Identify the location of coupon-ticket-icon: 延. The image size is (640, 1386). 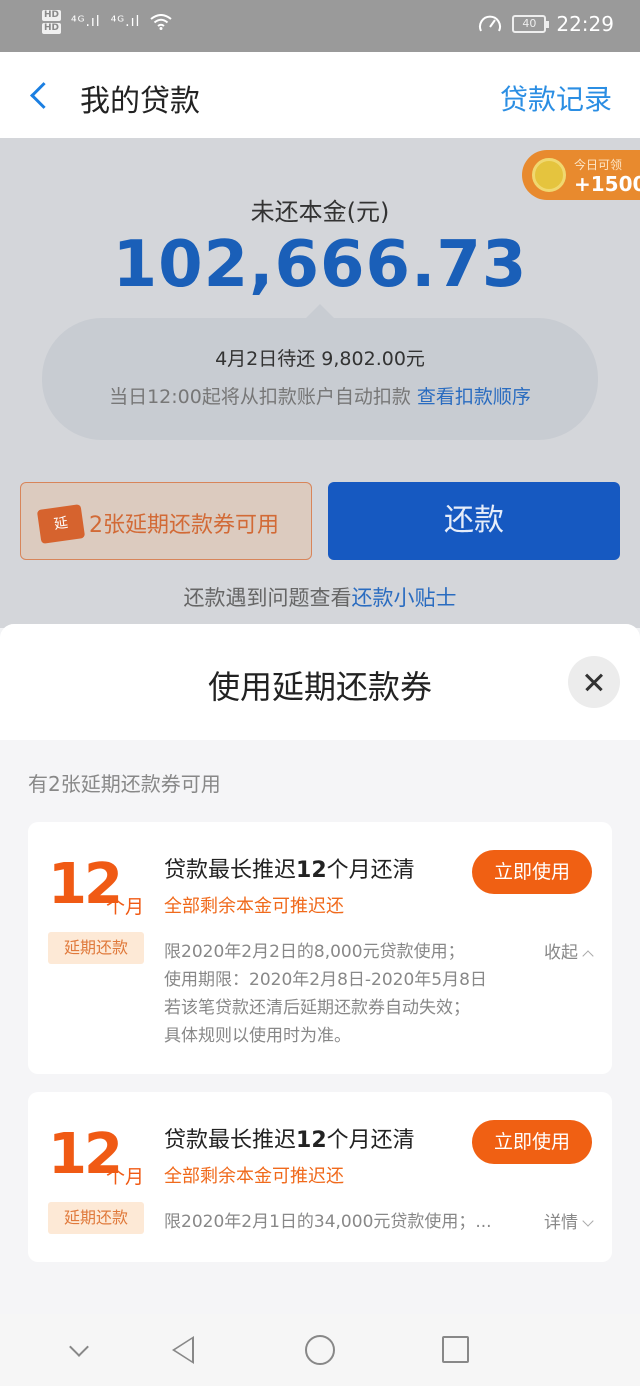
(61, 524).